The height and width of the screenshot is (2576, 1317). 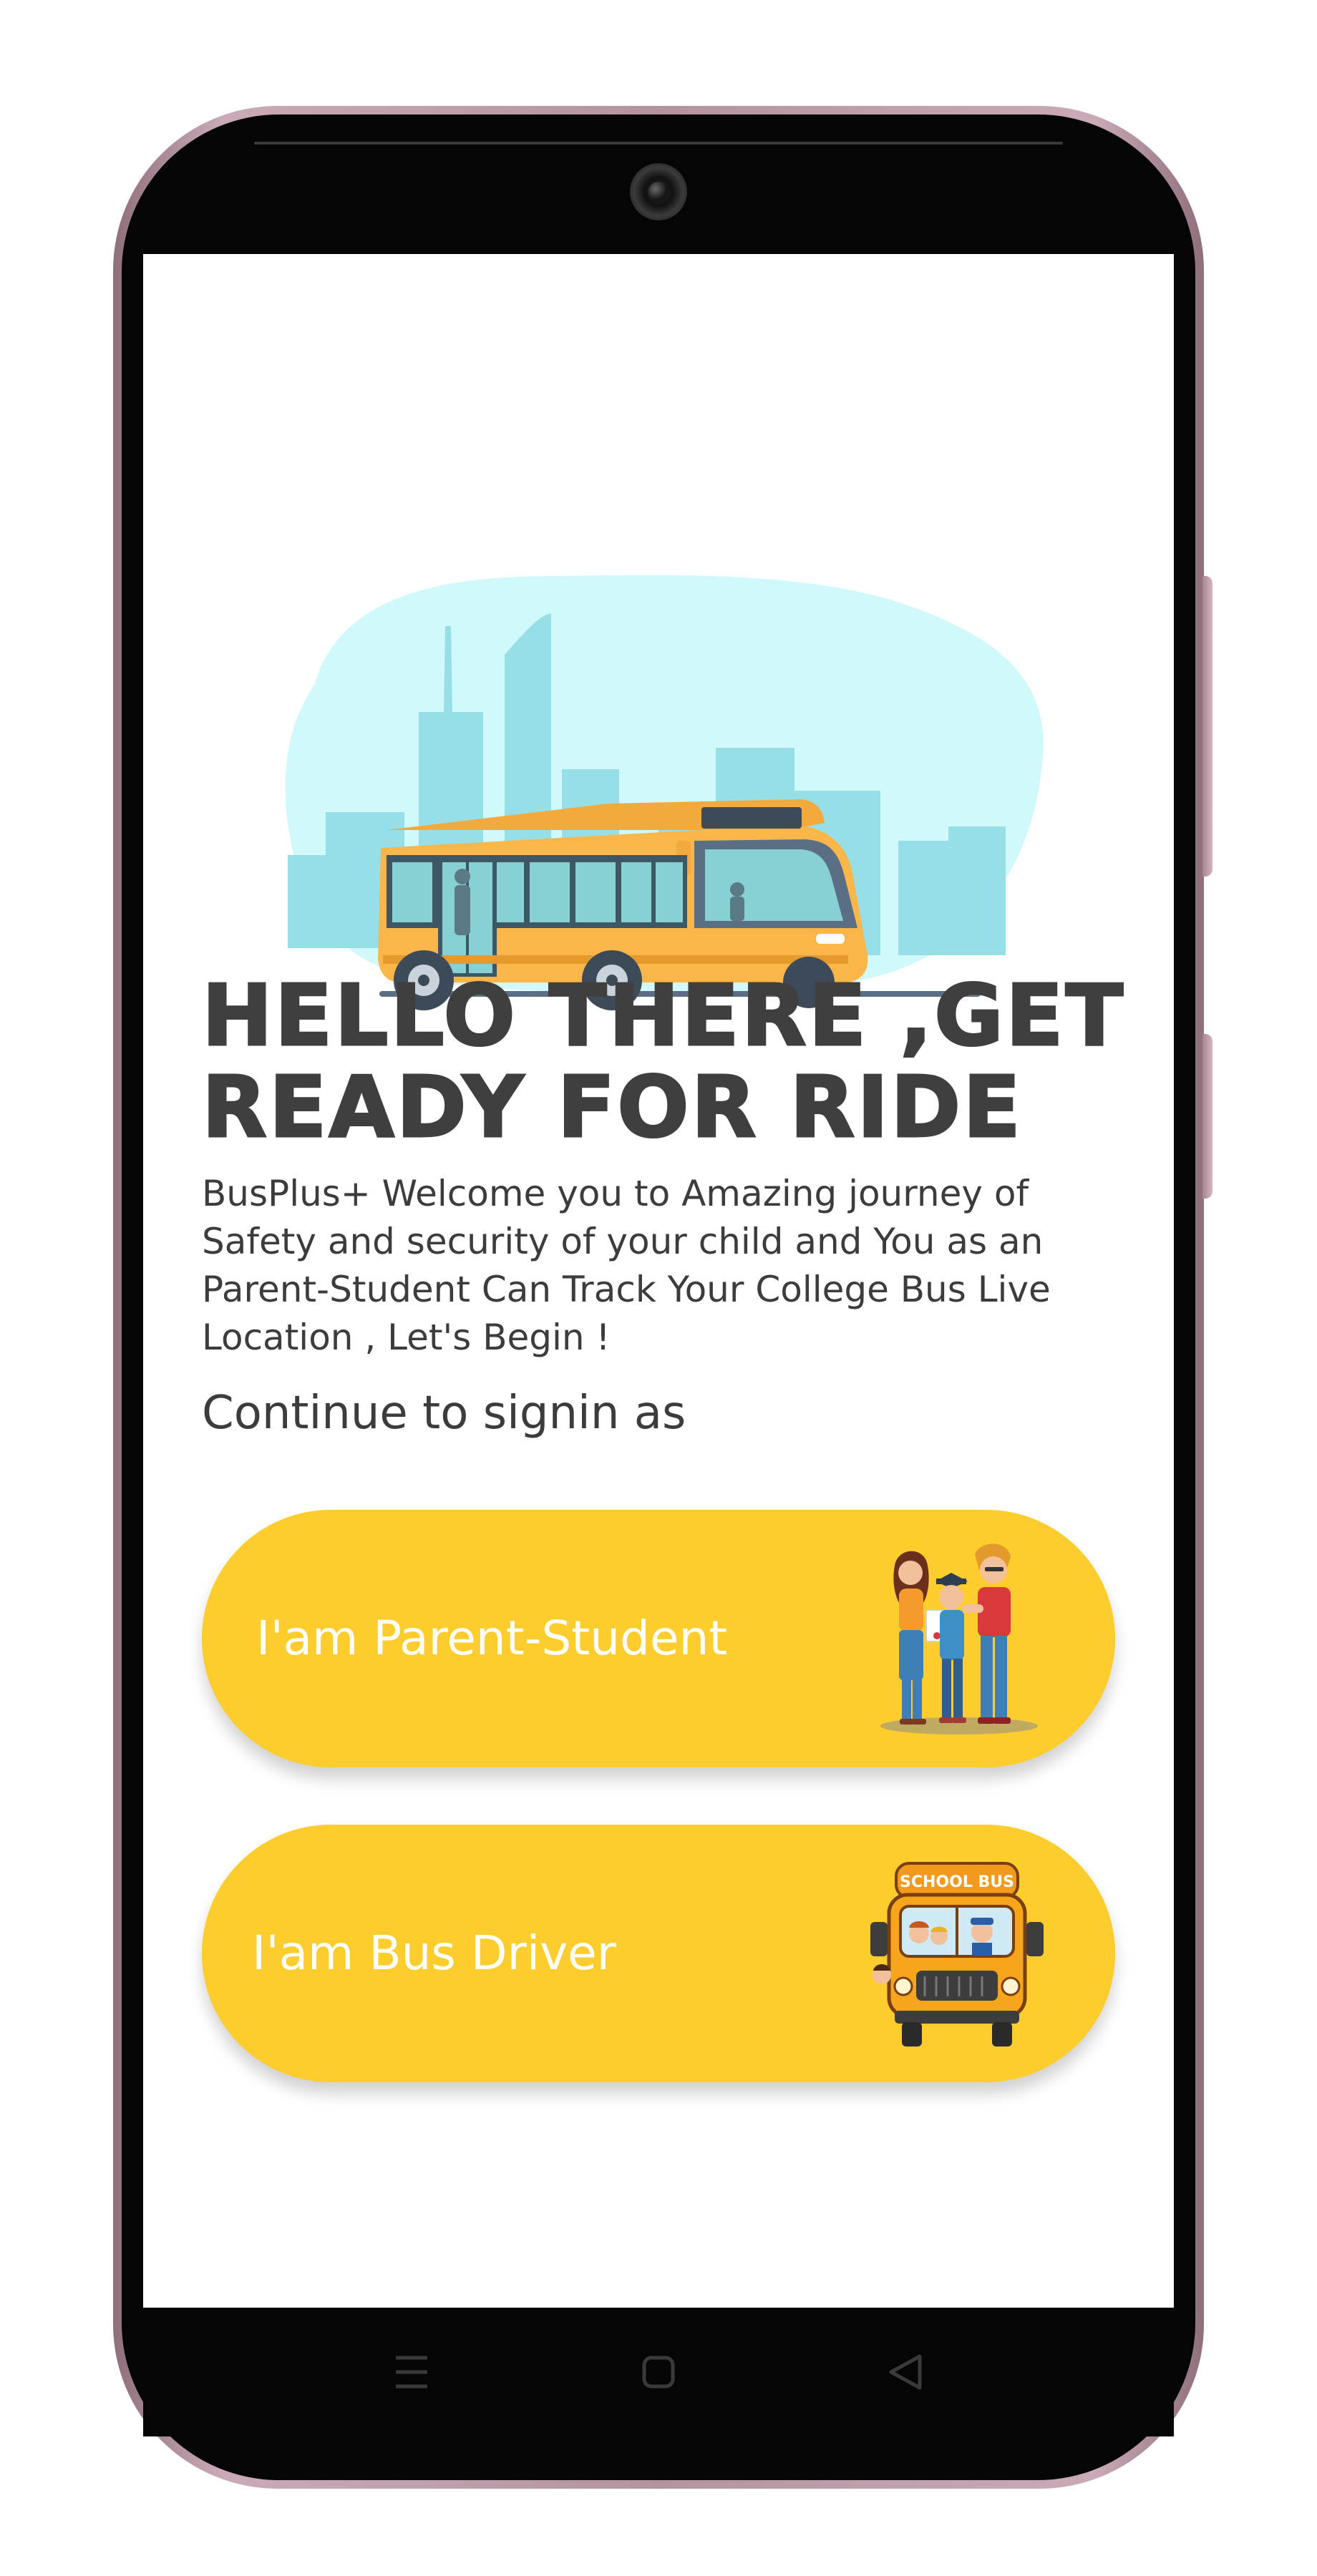 I want to click on volume-up-button, so click(x=1207, y=726).